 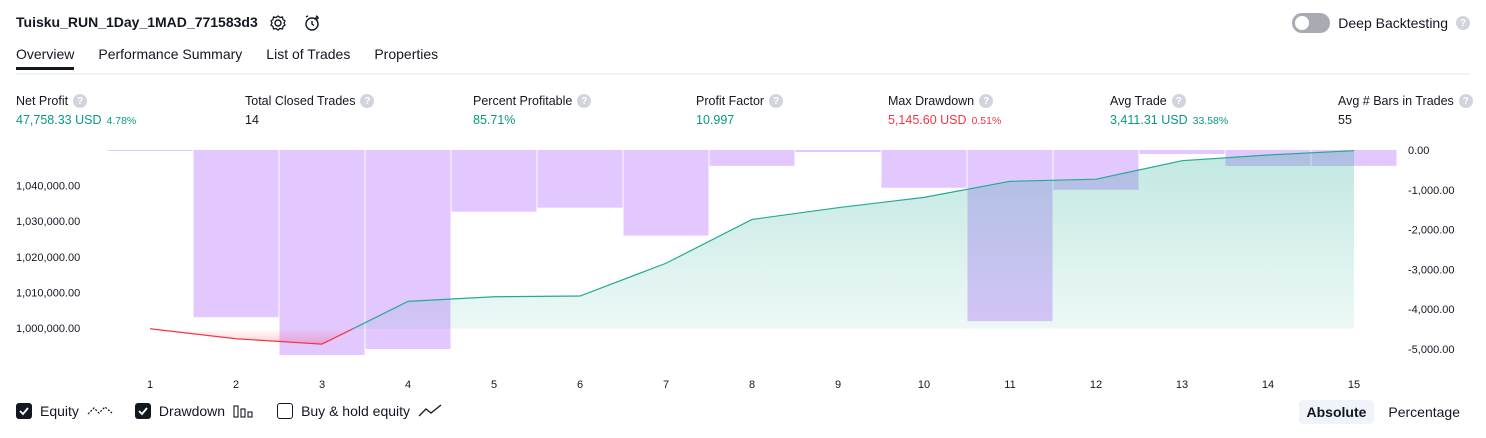 What do you see at coordinates (24, 411) in the screenshot?
I see `equity-checkbox` at bounding box center [24, 411].